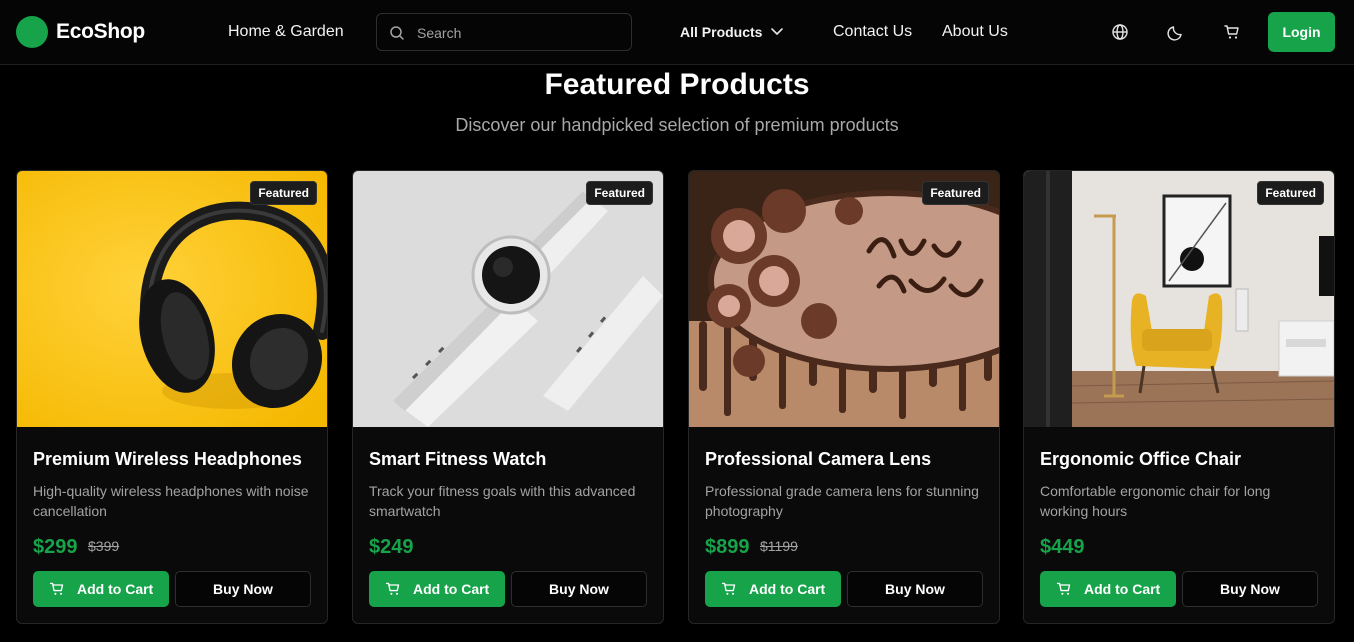 The image size is (1354, 642). I want to click on product-image-watch: Featured, so click(508, 299).